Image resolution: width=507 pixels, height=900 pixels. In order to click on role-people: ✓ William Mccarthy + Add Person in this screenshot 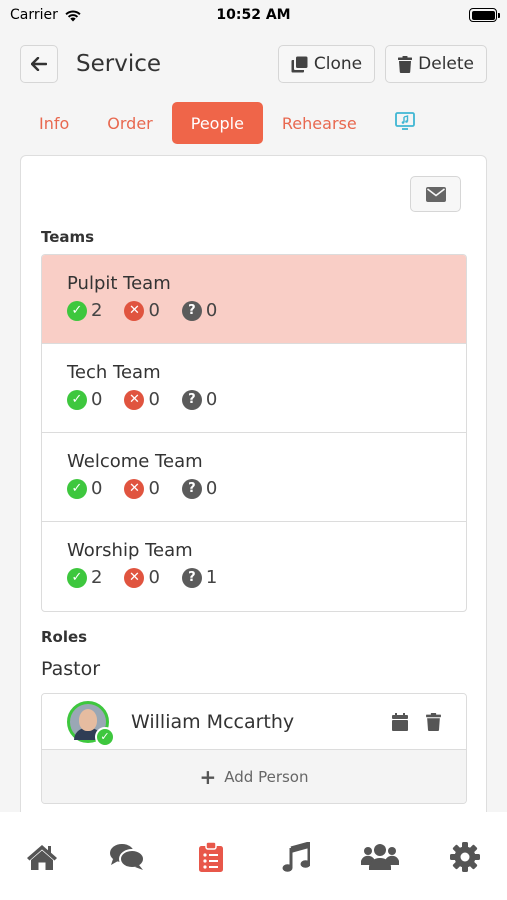, I will do `click(254, 748)`.